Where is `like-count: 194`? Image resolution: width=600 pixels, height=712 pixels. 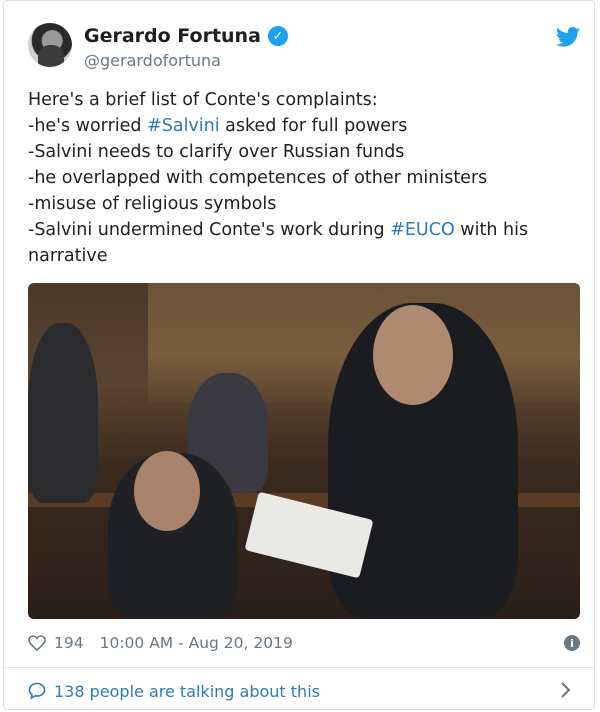 like-count: 194 is located at coordinates (69, 643).